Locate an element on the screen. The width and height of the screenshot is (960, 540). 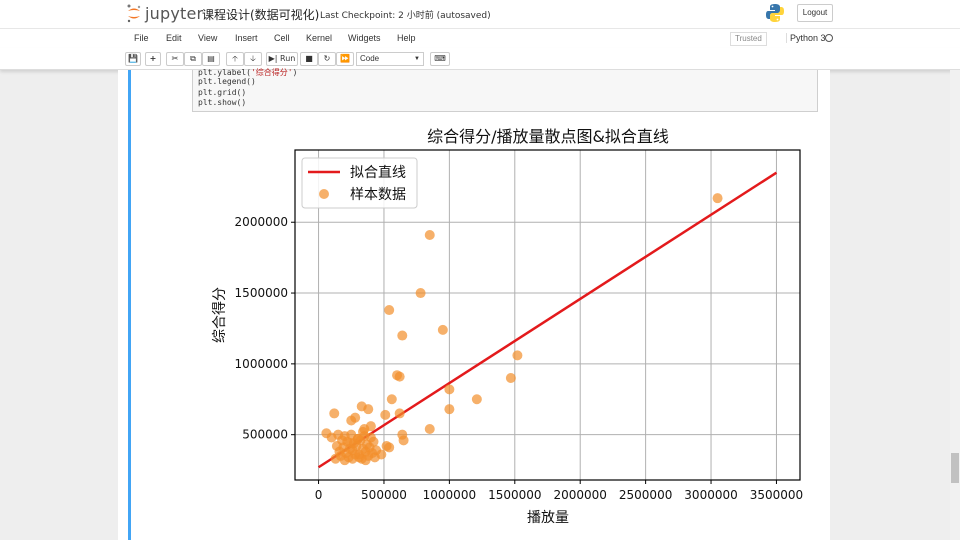
y-tick-labels: 500000 1000000 1500000 2000000 is located at coordinates (265, 328).